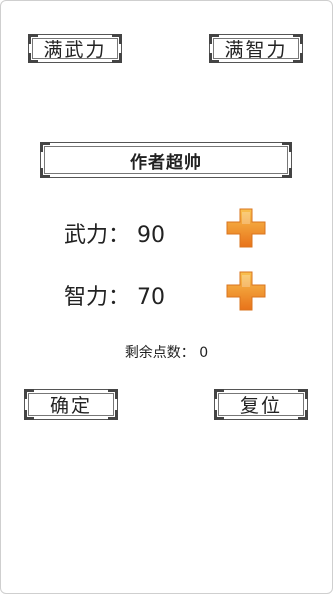 The image size is (333, 594). I want to click on intelligence-stat: 智力： 70, so click(114, 295).